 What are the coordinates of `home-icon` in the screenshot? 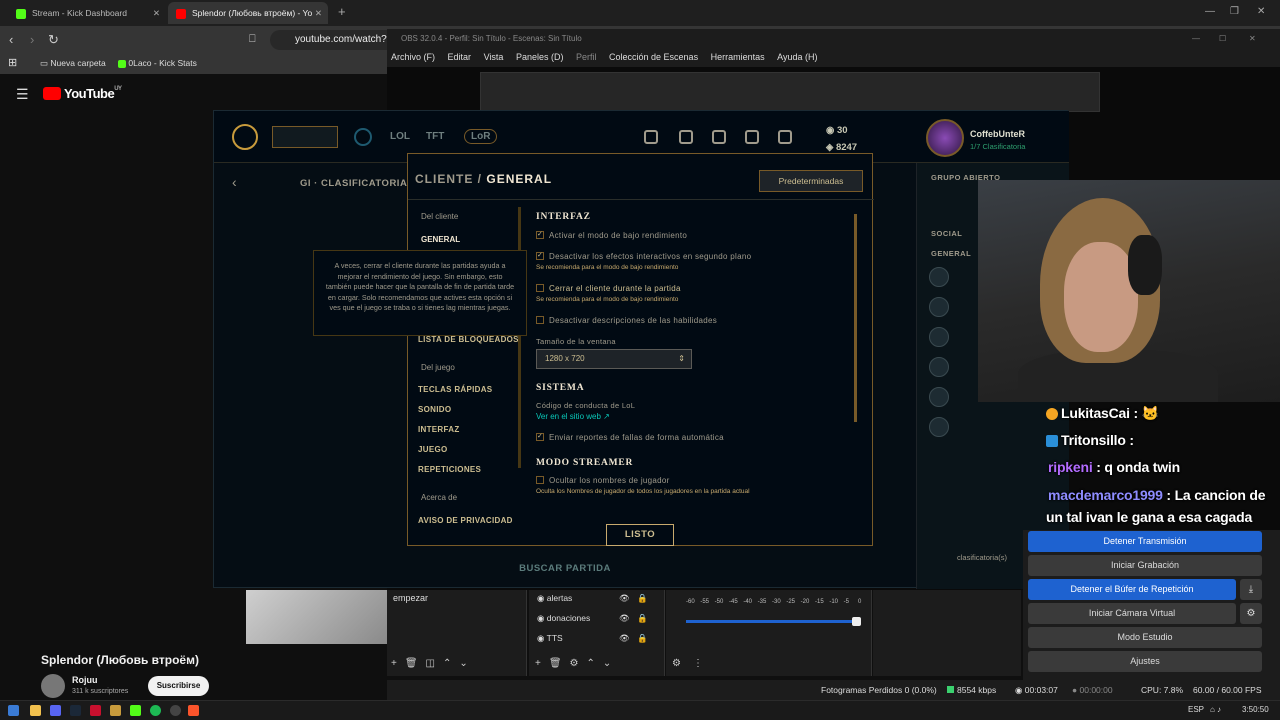 It's located at (363, 137).